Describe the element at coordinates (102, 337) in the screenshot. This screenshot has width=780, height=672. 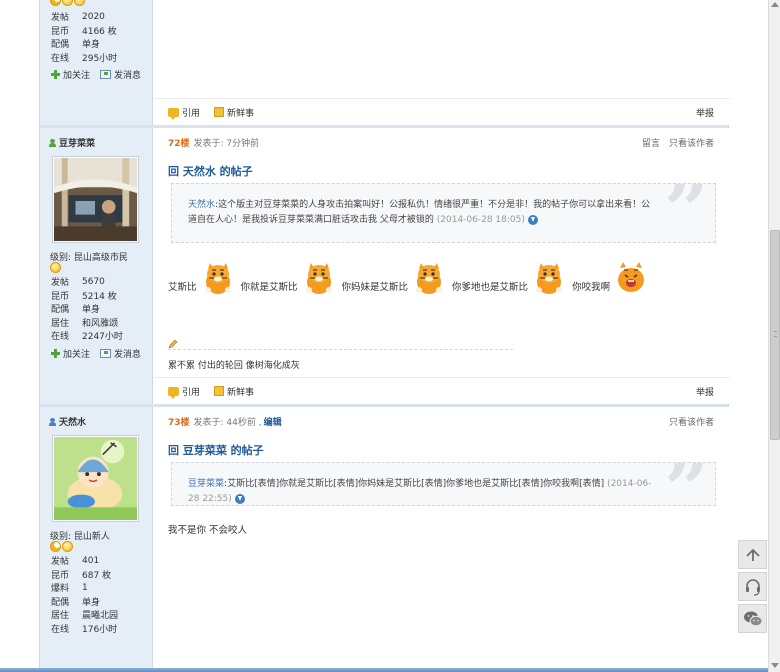
I see `stat-value: 2247小时` at that location.